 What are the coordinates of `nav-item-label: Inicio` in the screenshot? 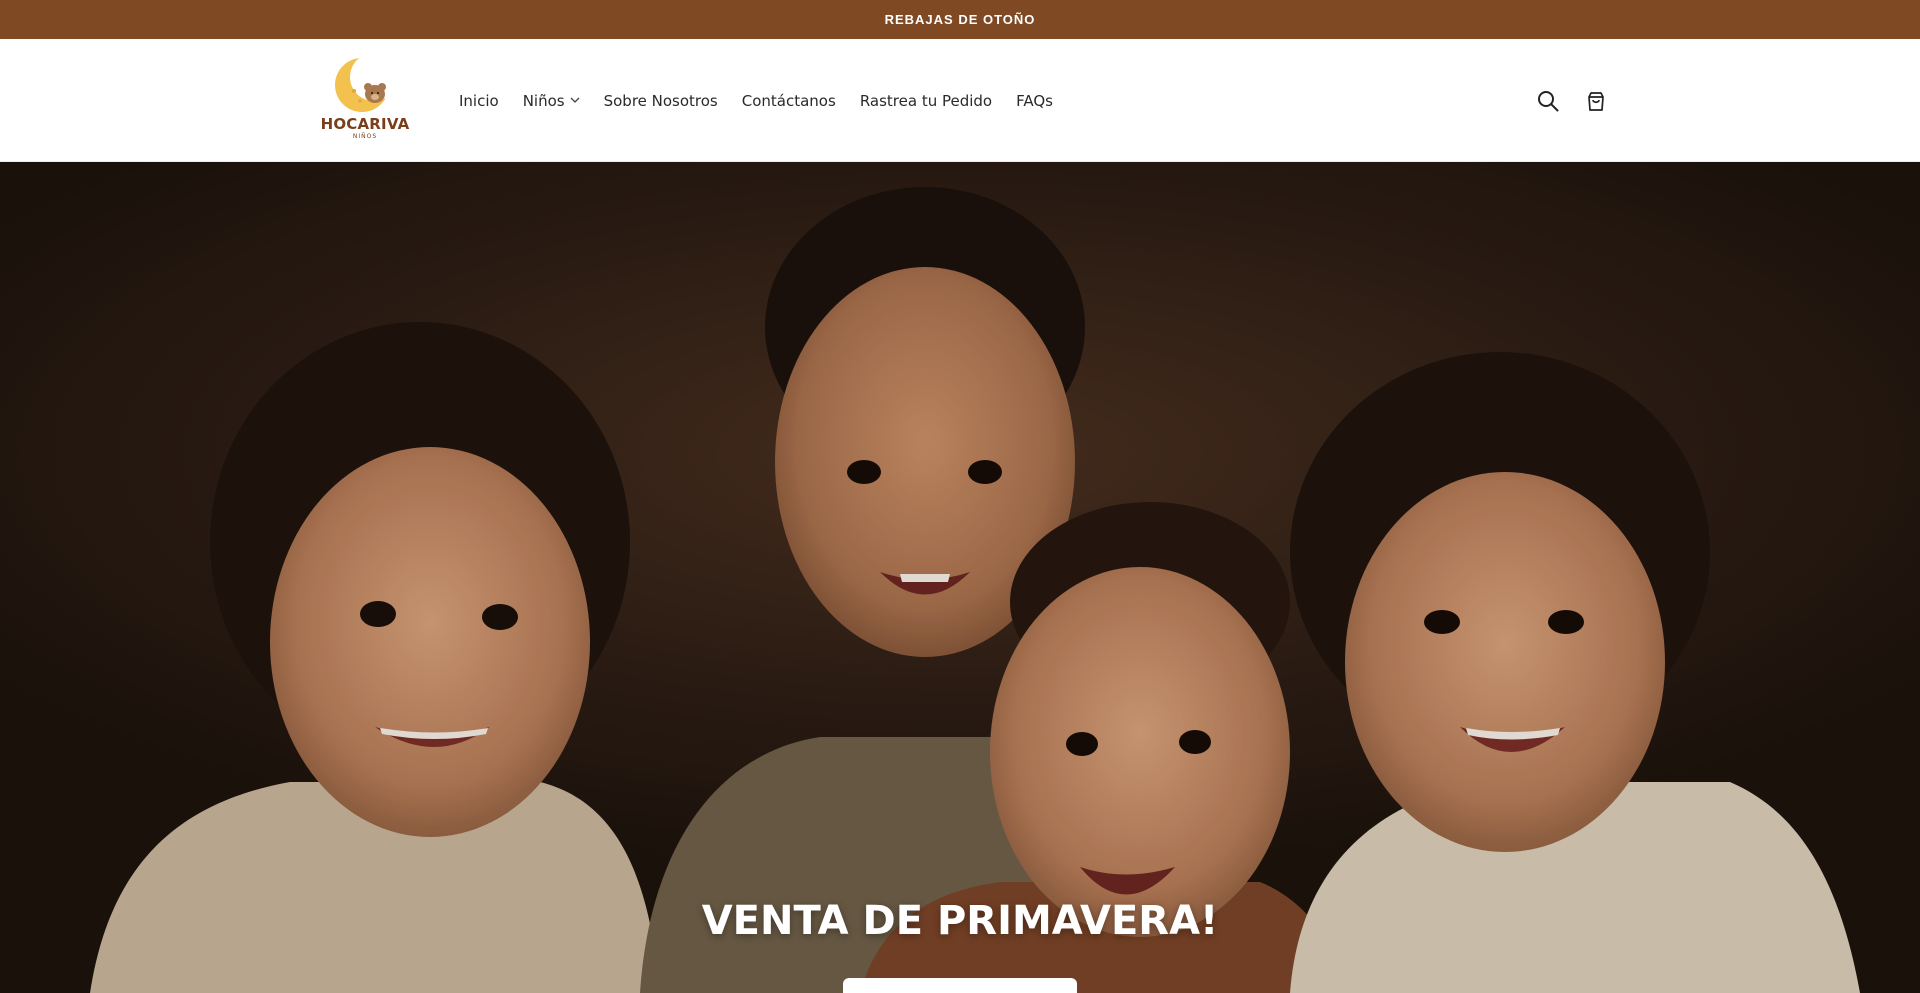 It's located at (479, 100).